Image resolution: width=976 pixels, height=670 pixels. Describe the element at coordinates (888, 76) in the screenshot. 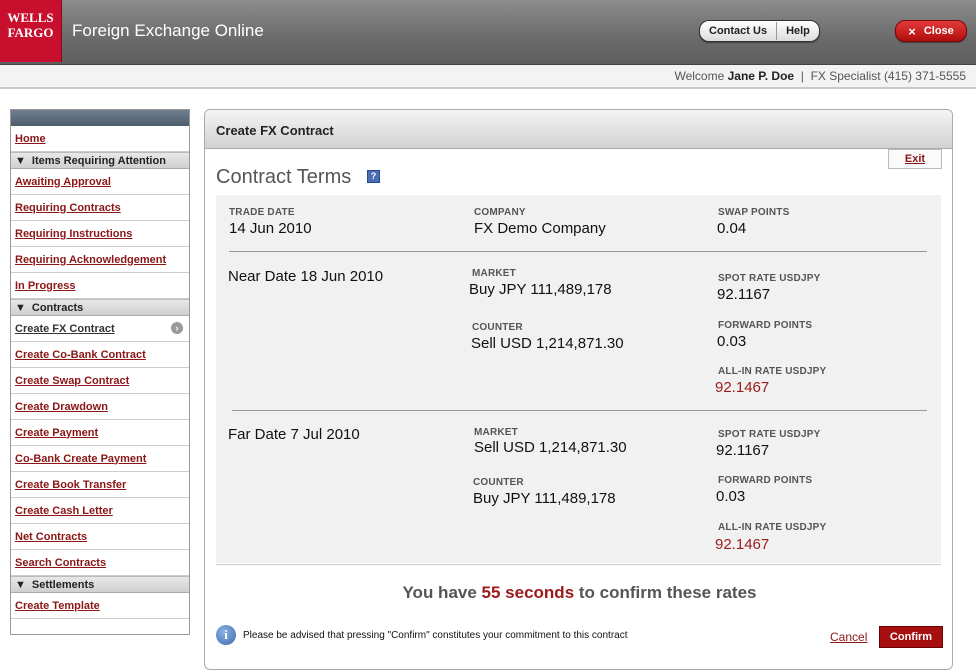

I see `fx-specialist: FX Specialist (415) 371-5555` at that location.